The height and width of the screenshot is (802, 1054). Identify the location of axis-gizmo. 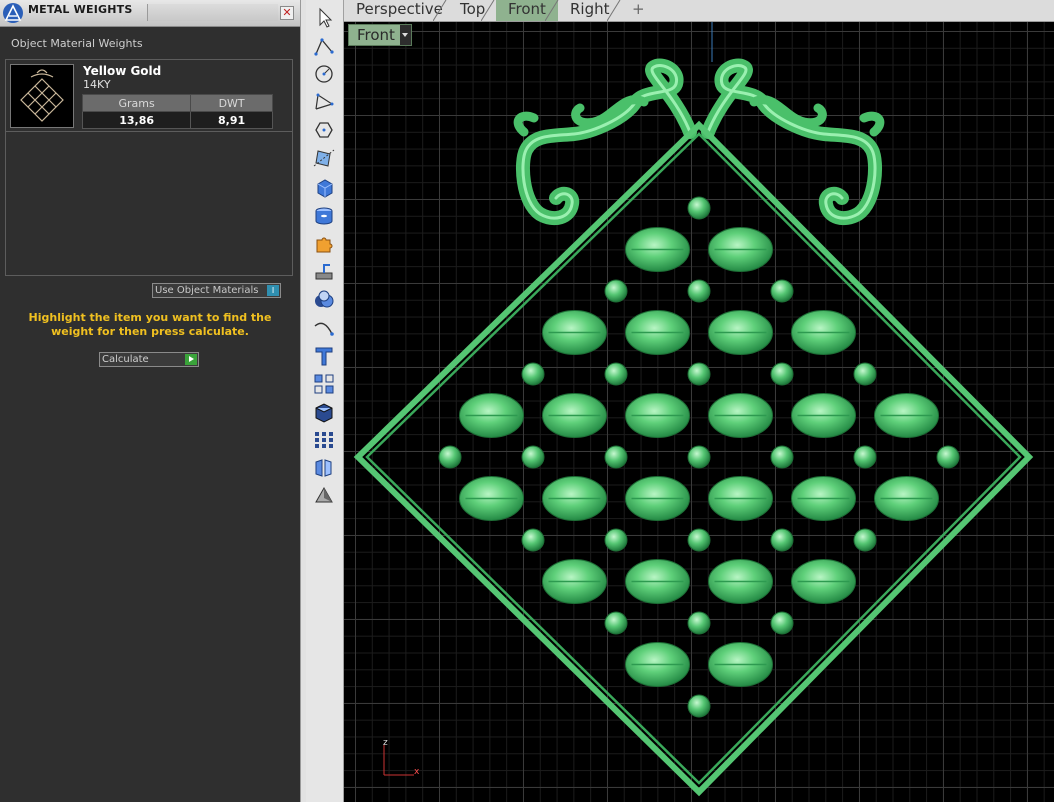
(398, 760).